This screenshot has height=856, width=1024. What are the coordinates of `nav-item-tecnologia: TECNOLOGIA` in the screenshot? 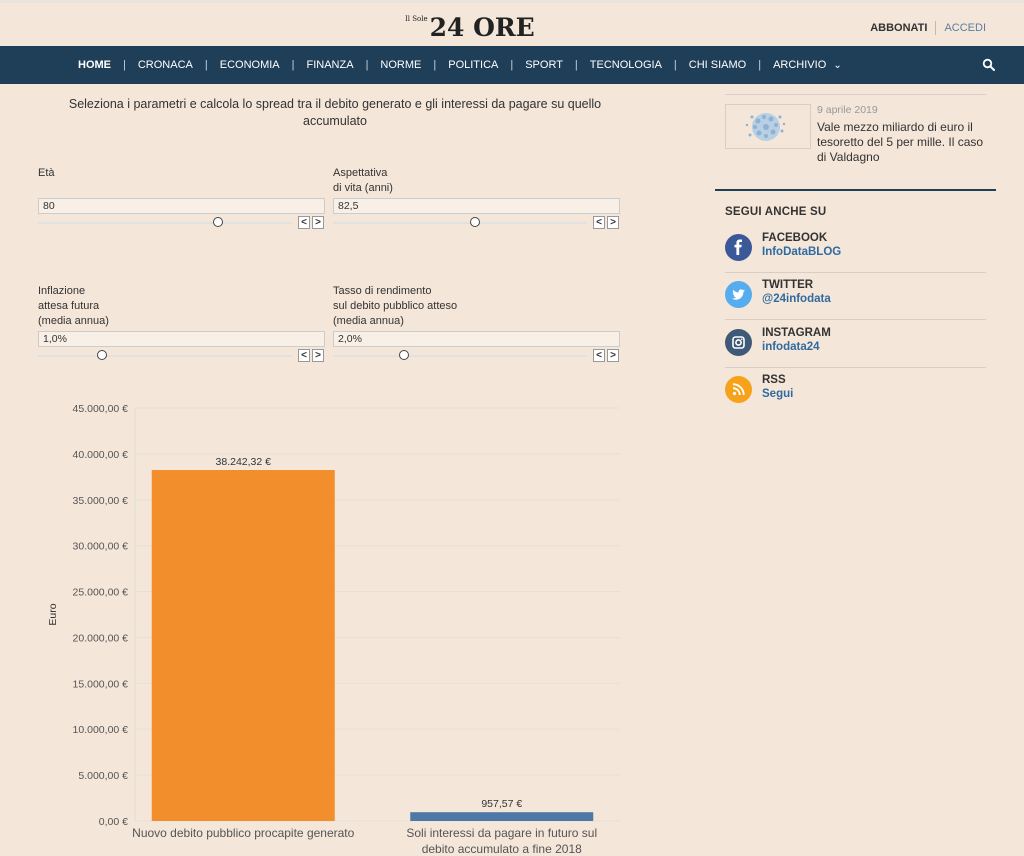 It's located at (626, 65).